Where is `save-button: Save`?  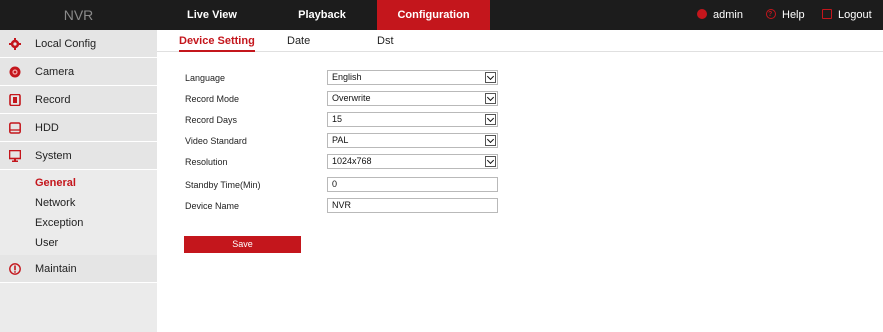 save-button: Save is located at coordinates (242, 244).